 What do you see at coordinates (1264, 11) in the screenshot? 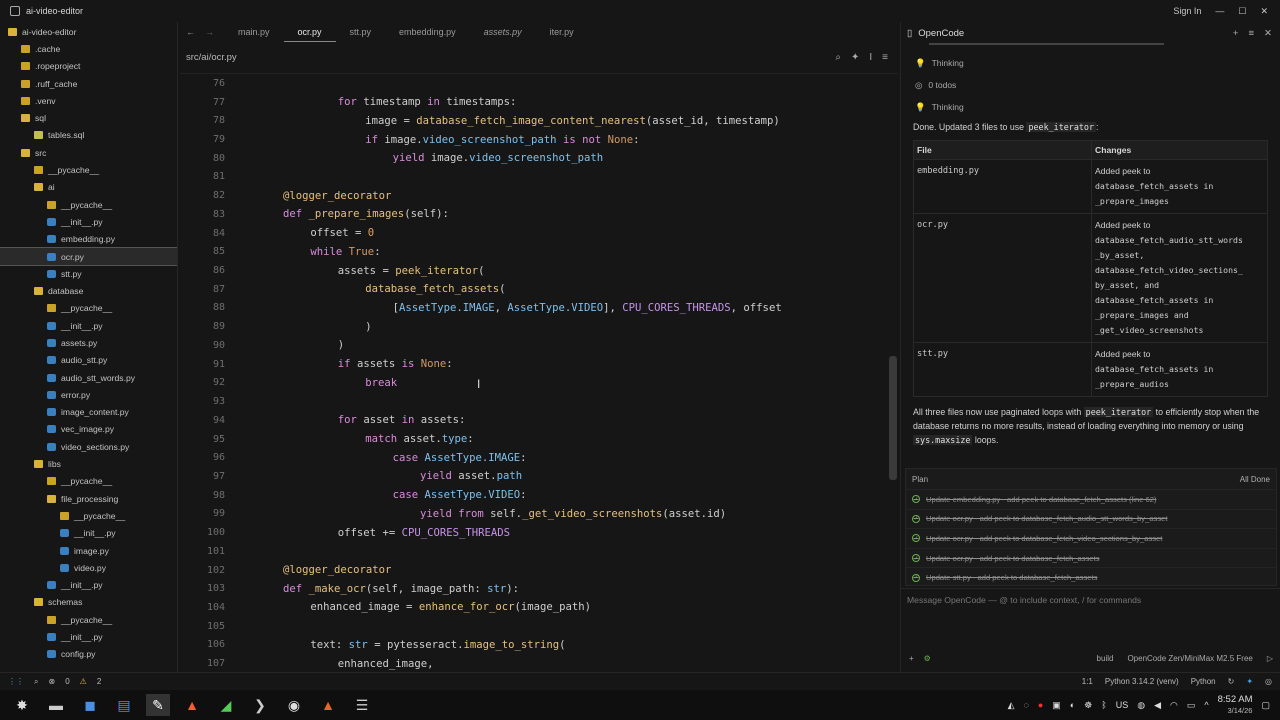
I see `close-icon: ✕` at bounding box center [1264, 11].